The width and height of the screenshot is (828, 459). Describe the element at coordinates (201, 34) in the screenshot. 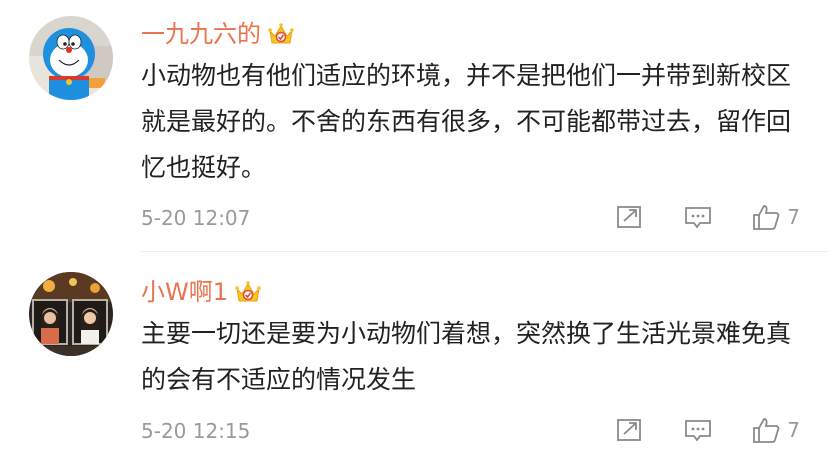

I see `username-text: 一九九六的` at that location.